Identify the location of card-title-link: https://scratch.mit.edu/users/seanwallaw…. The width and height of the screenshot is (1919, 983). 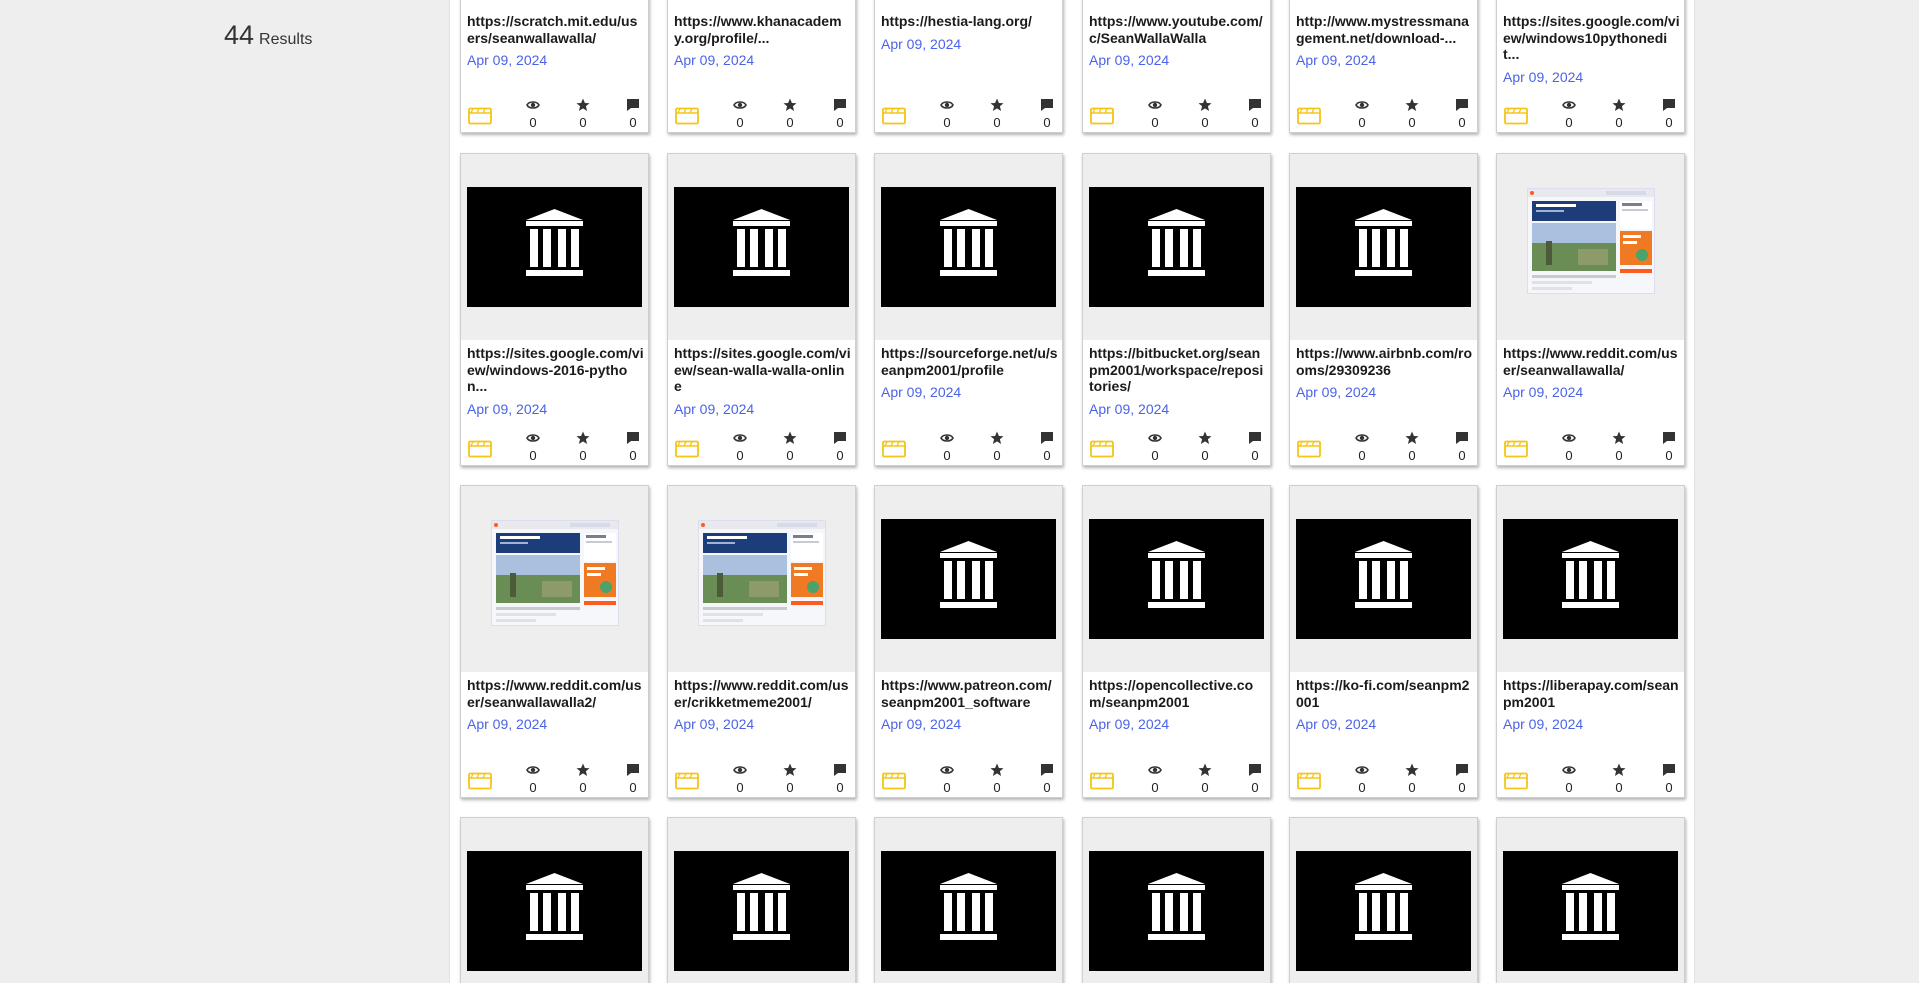
(555, 29).